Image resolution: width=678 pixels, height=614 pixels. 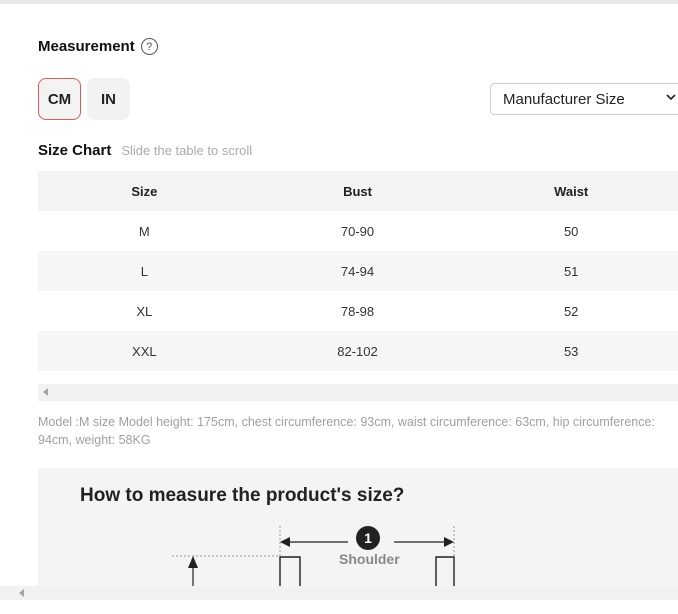 What do you see at coordinates (571, 231) in the screenshot?
I see `cell-waist: 50` at bounding box center [571, 231].